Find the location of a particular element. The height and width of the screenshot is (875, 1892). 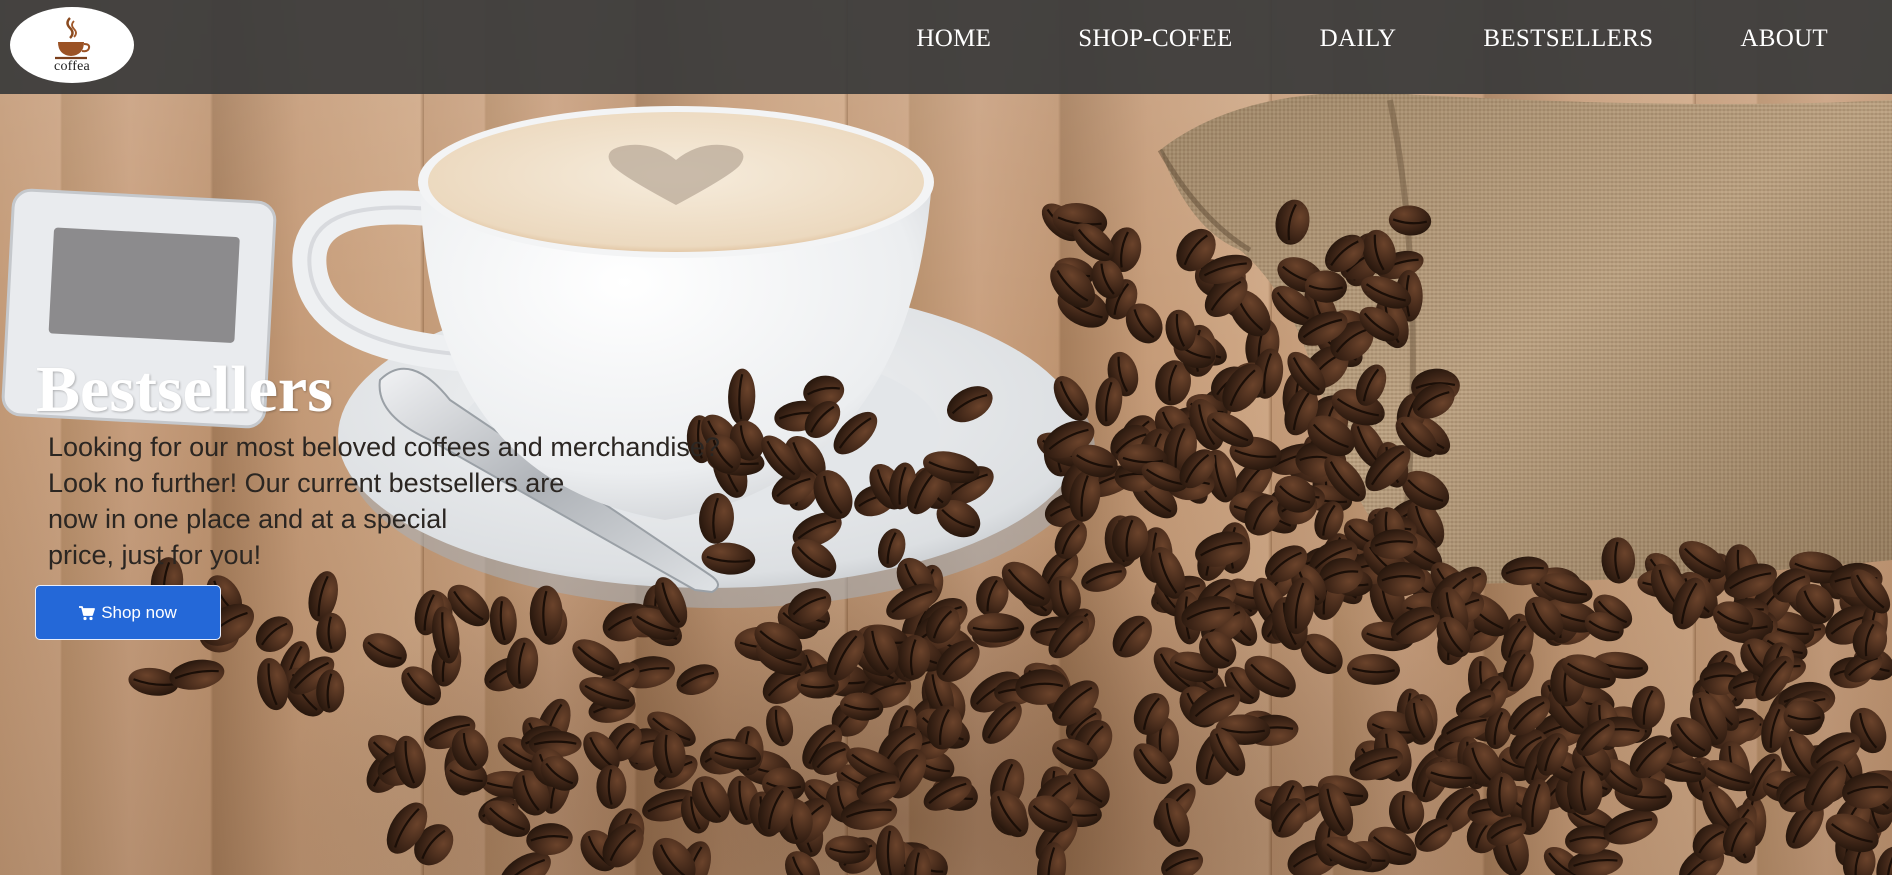

brand-name: coffea is located at coordinates (72, 66).